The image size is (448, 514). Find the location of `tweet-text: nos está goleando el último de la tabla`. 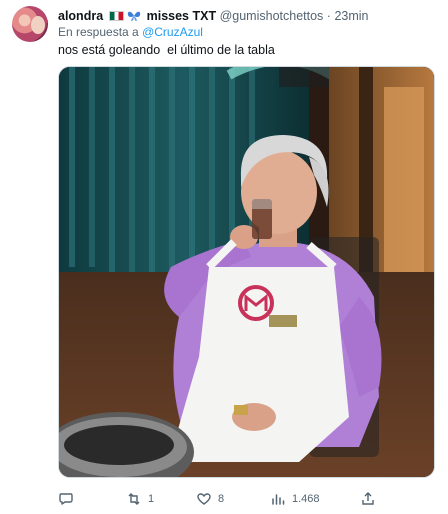

tweet-text: nos está goleando el último de la tabla is located at coordinates (166, 50).